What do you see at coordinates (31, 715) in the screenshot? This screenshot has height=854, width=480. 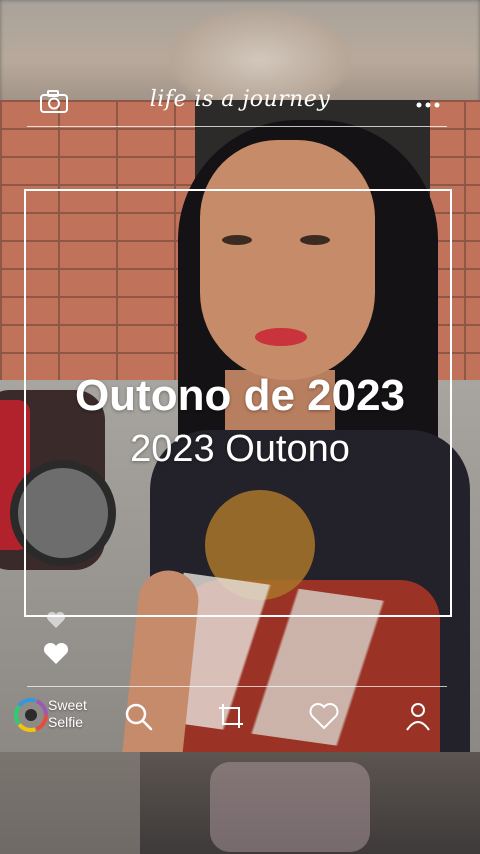 I see `sweet-selfie-logo-icon` at bounding box center [31, 715].